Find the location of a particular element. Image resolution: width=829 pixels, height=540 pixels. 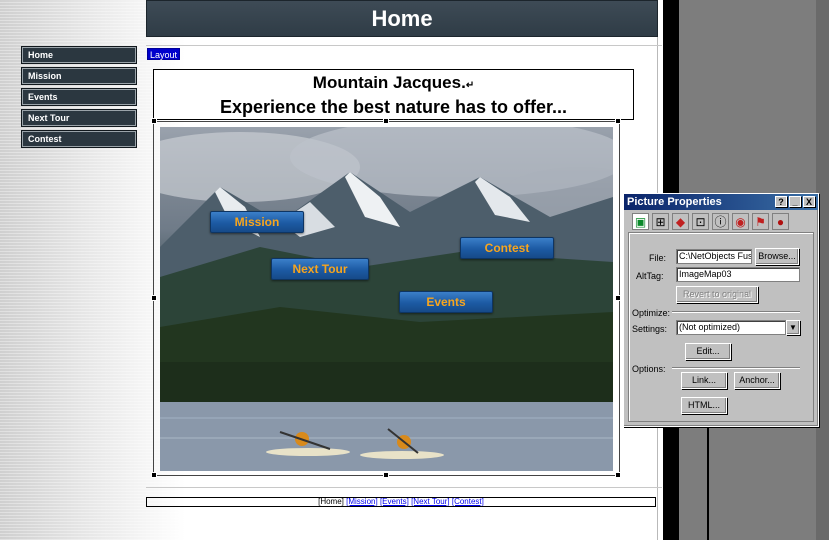

resize-handle-bottom is located at coordinates (386, 475).